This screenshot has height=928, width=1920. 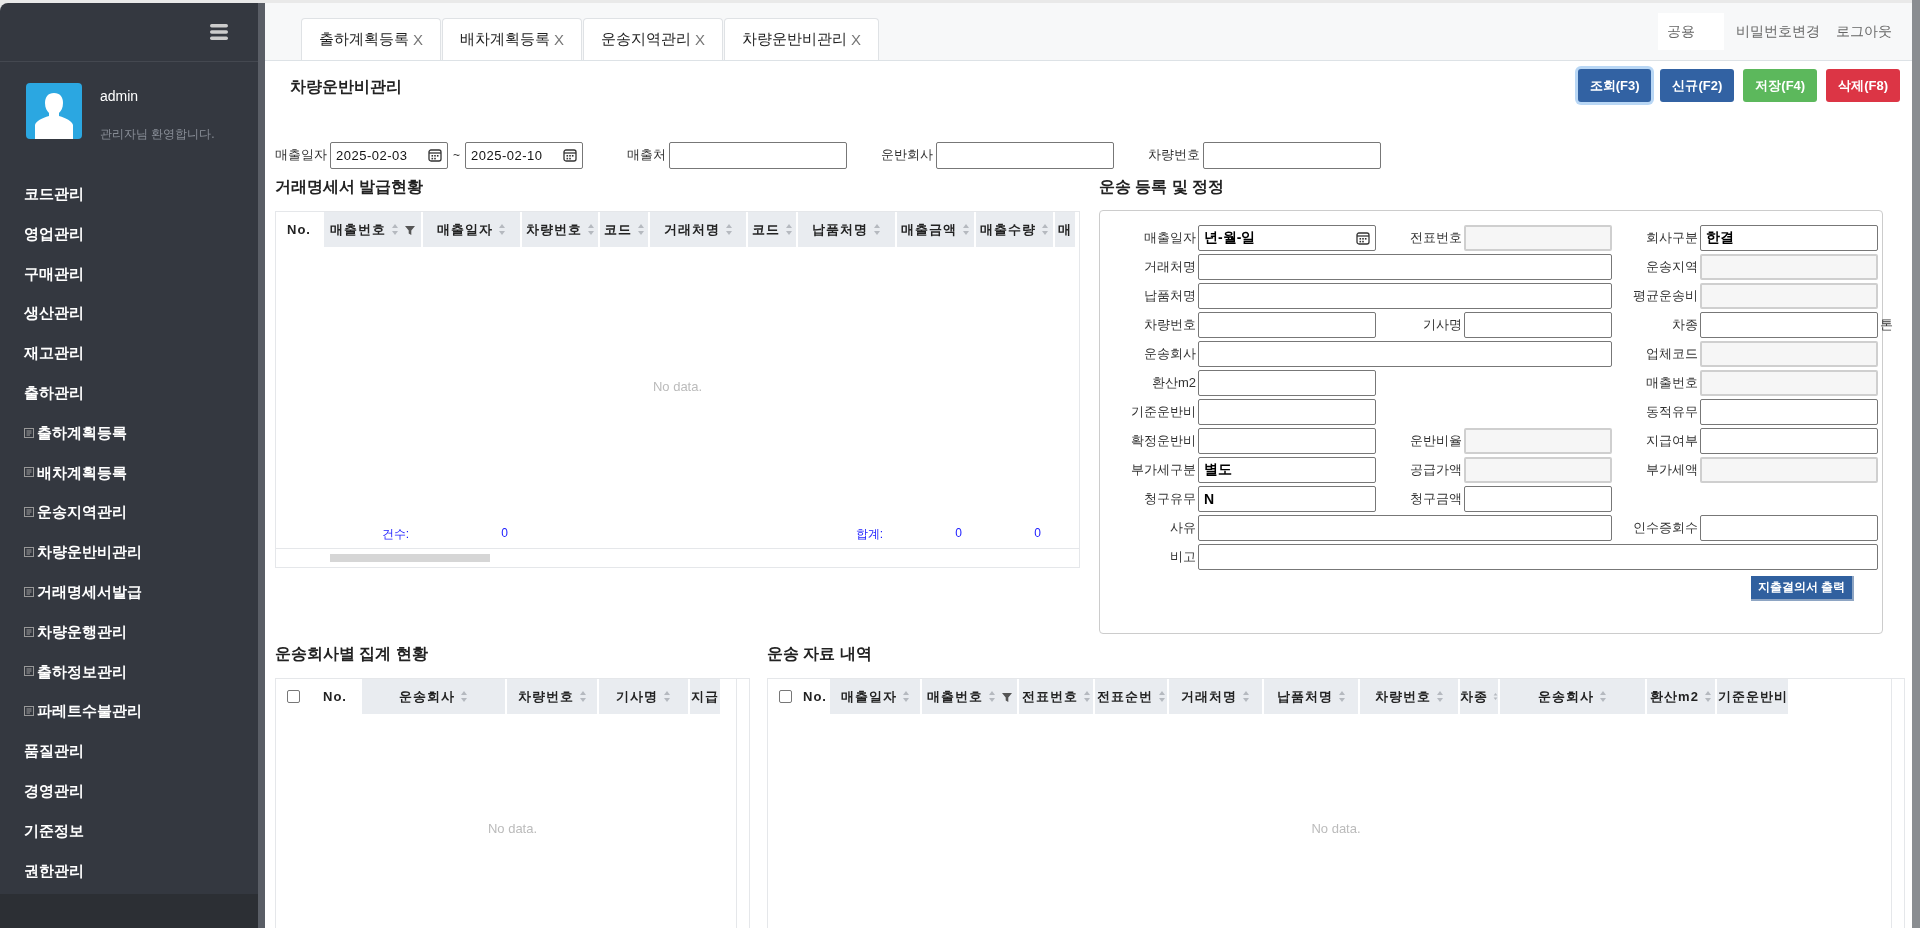 I want to click on scrollbar, so click(x=410, y=558).